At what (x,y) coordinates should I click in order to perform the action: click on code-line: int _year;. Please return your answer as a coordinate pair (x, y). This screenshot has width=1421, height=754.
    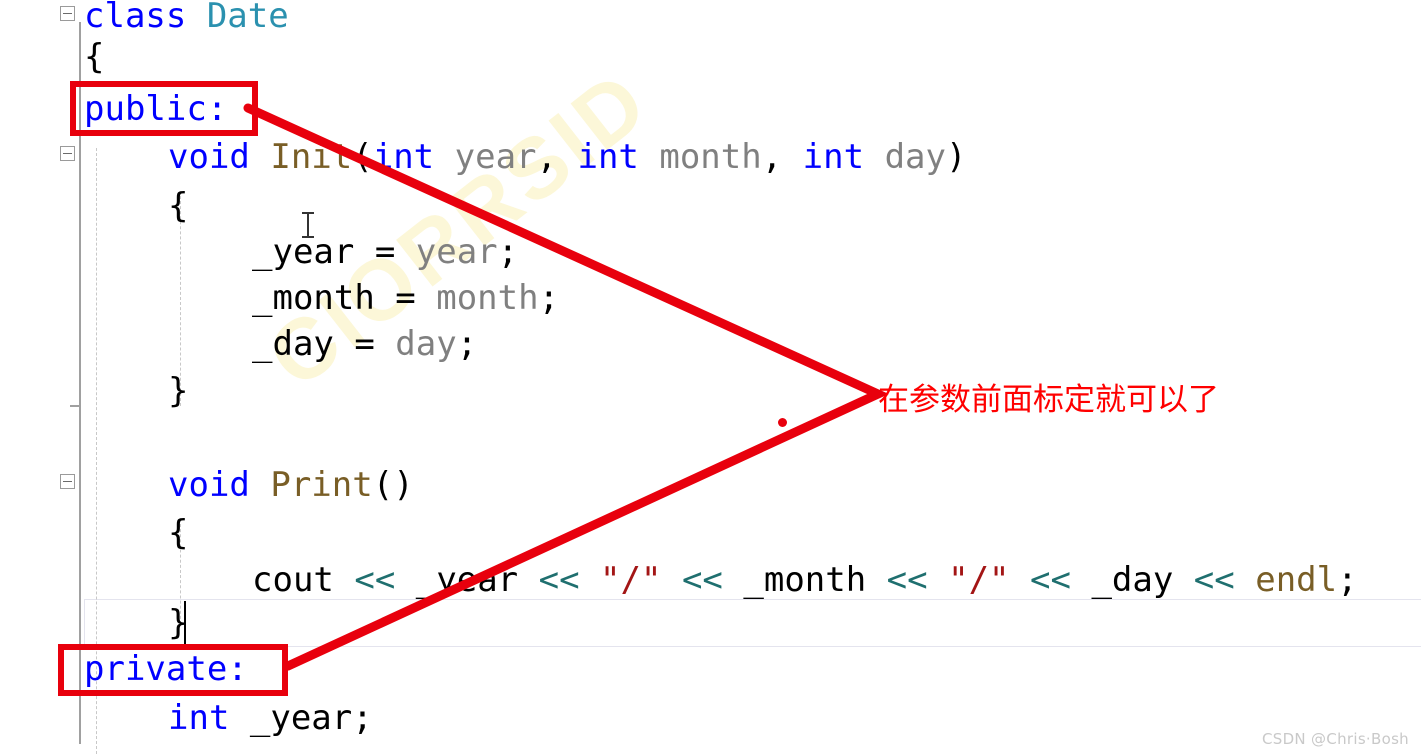
    Looking at the image, I should click on (270, 718).